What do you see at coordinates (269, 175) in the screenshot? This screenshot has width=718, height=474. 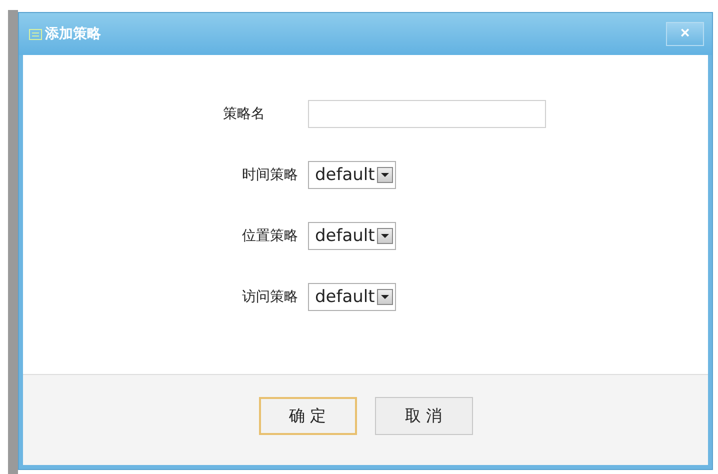 I see `field-label: 时间策略` at bounding box center [269, 175].